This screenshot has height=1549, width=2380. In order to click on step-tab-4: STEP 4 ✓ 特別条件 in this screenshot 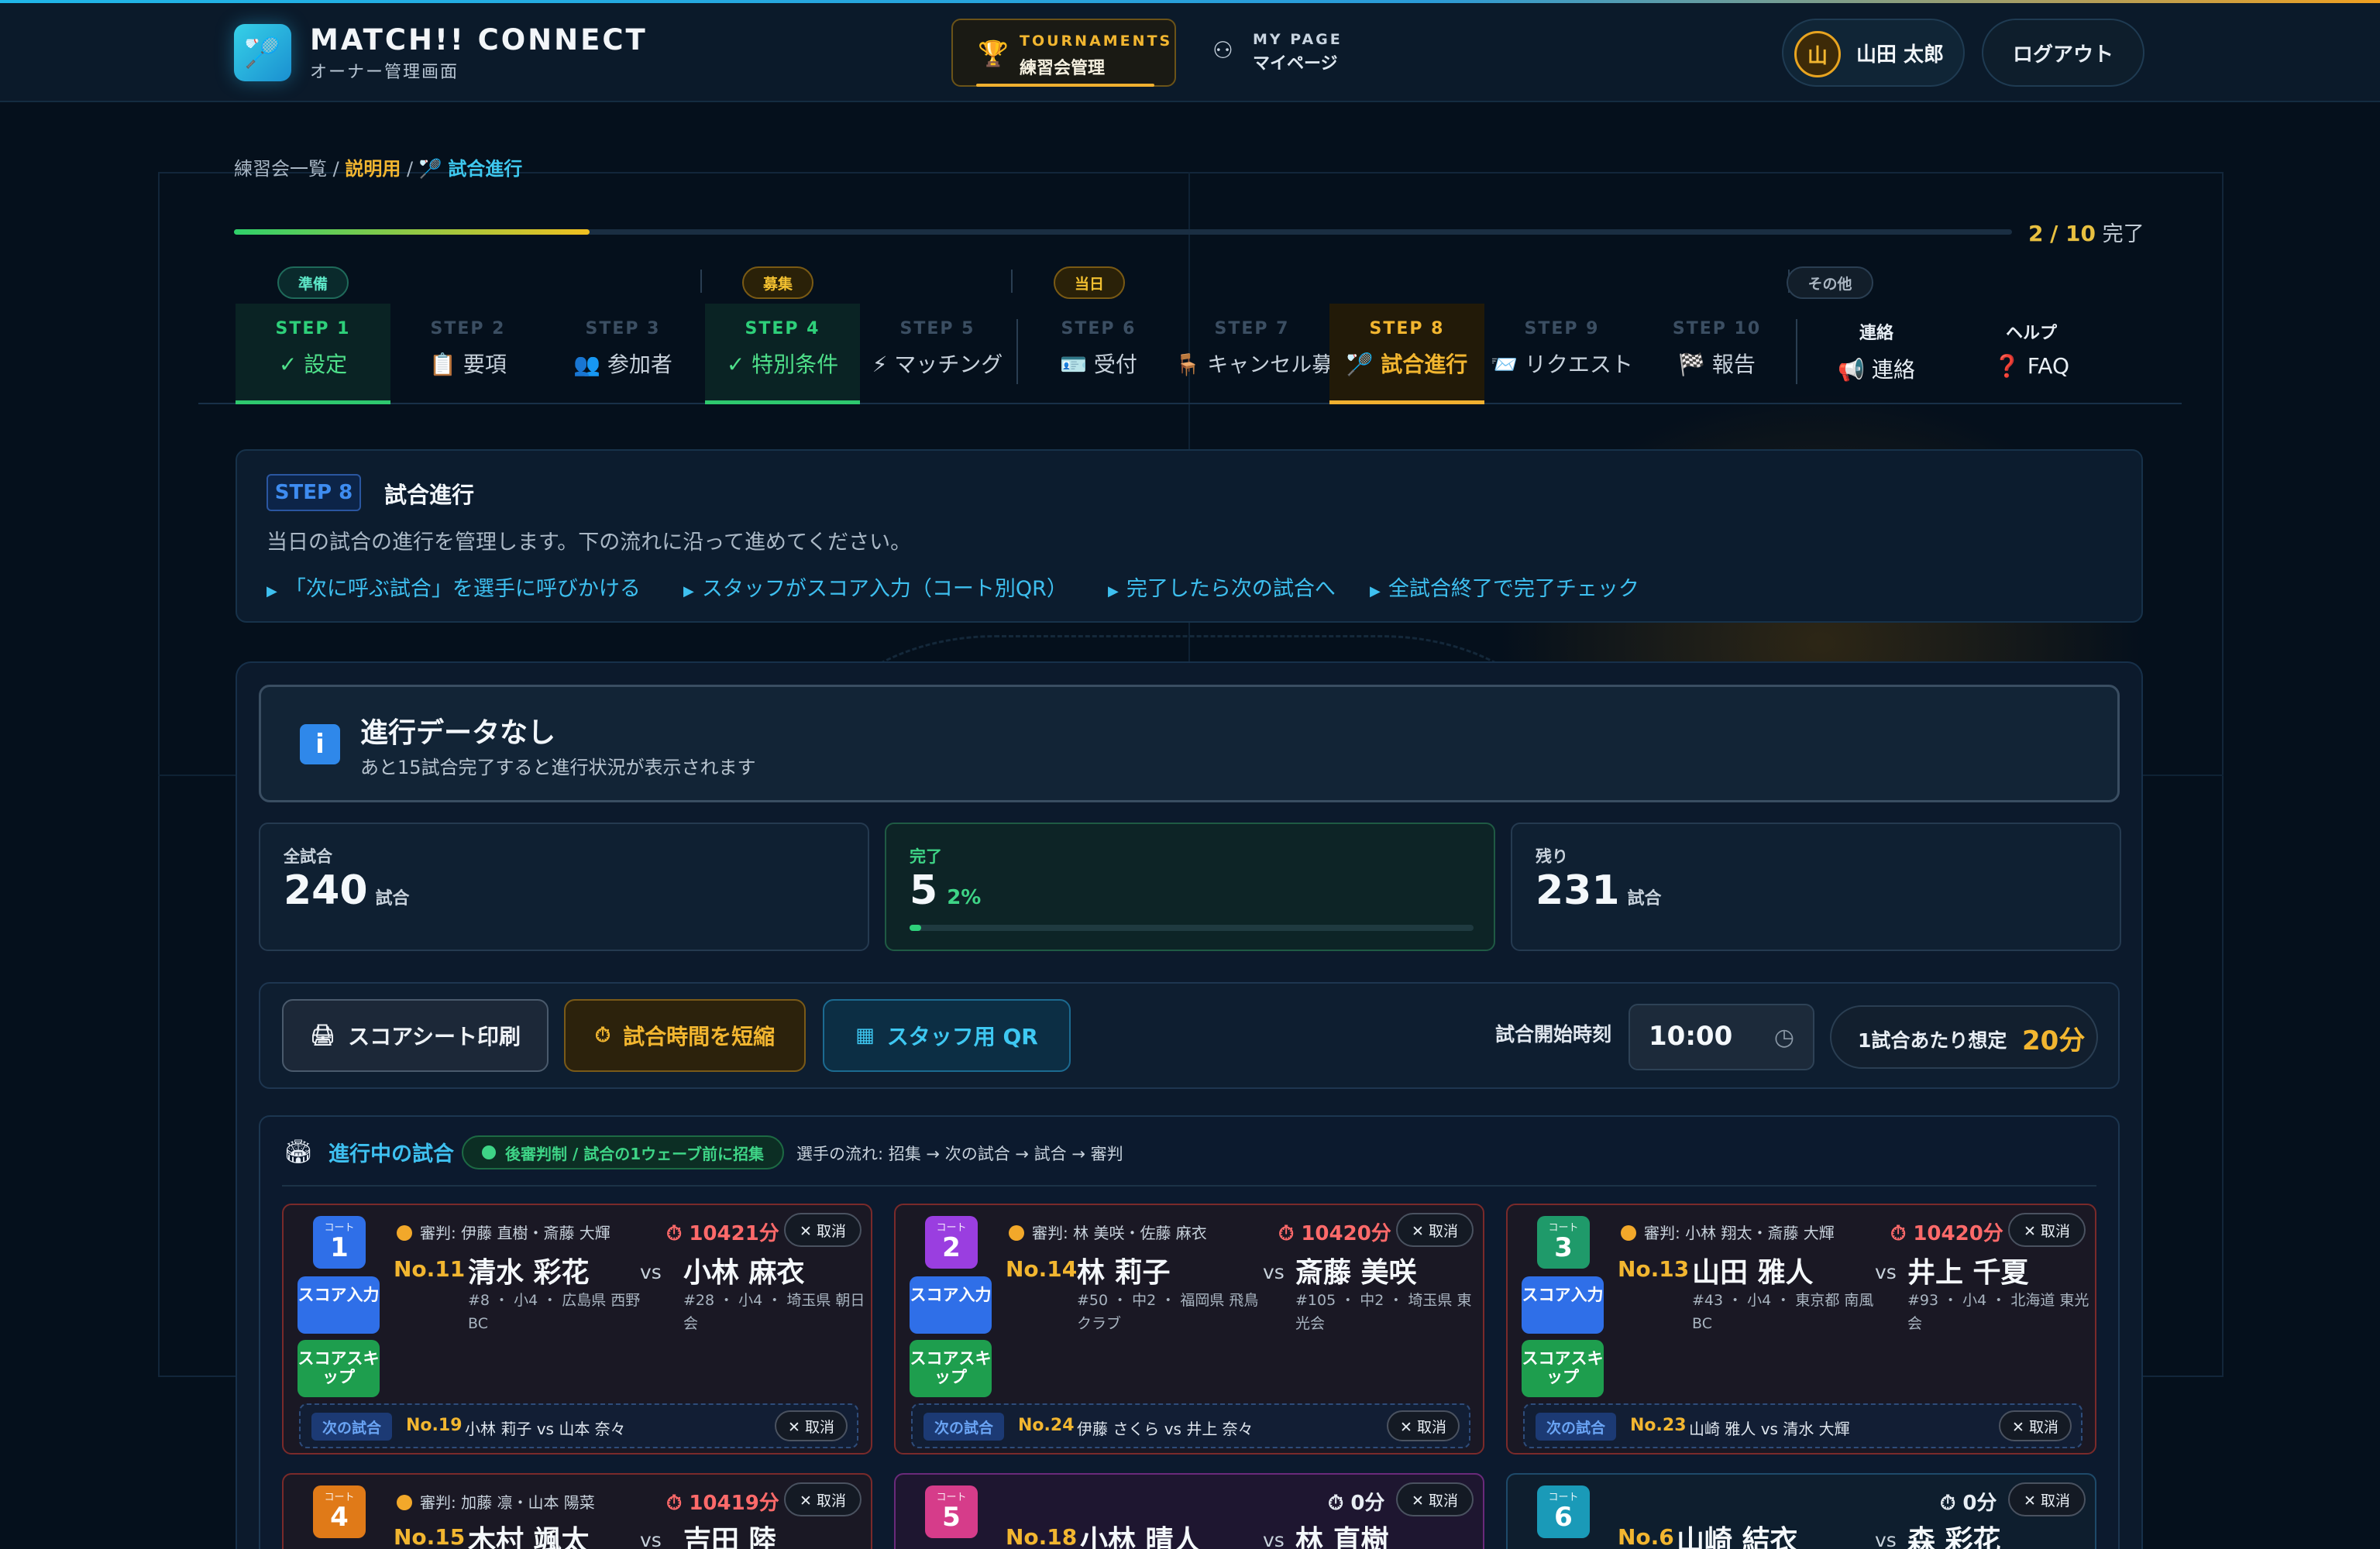, I will do `click(783, 354)`.